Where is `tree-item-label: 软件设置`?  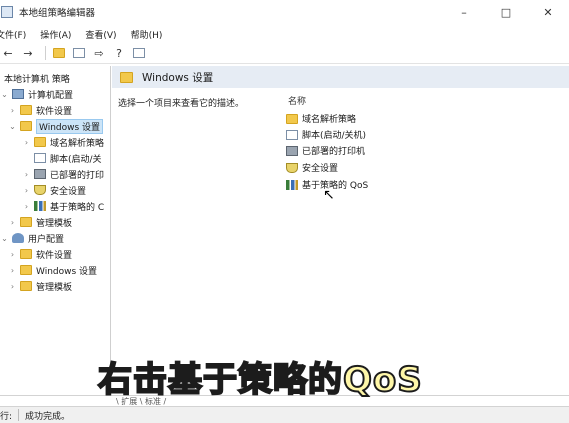
tree-item-label: 软件设置 is located at coordinates (54, 111).